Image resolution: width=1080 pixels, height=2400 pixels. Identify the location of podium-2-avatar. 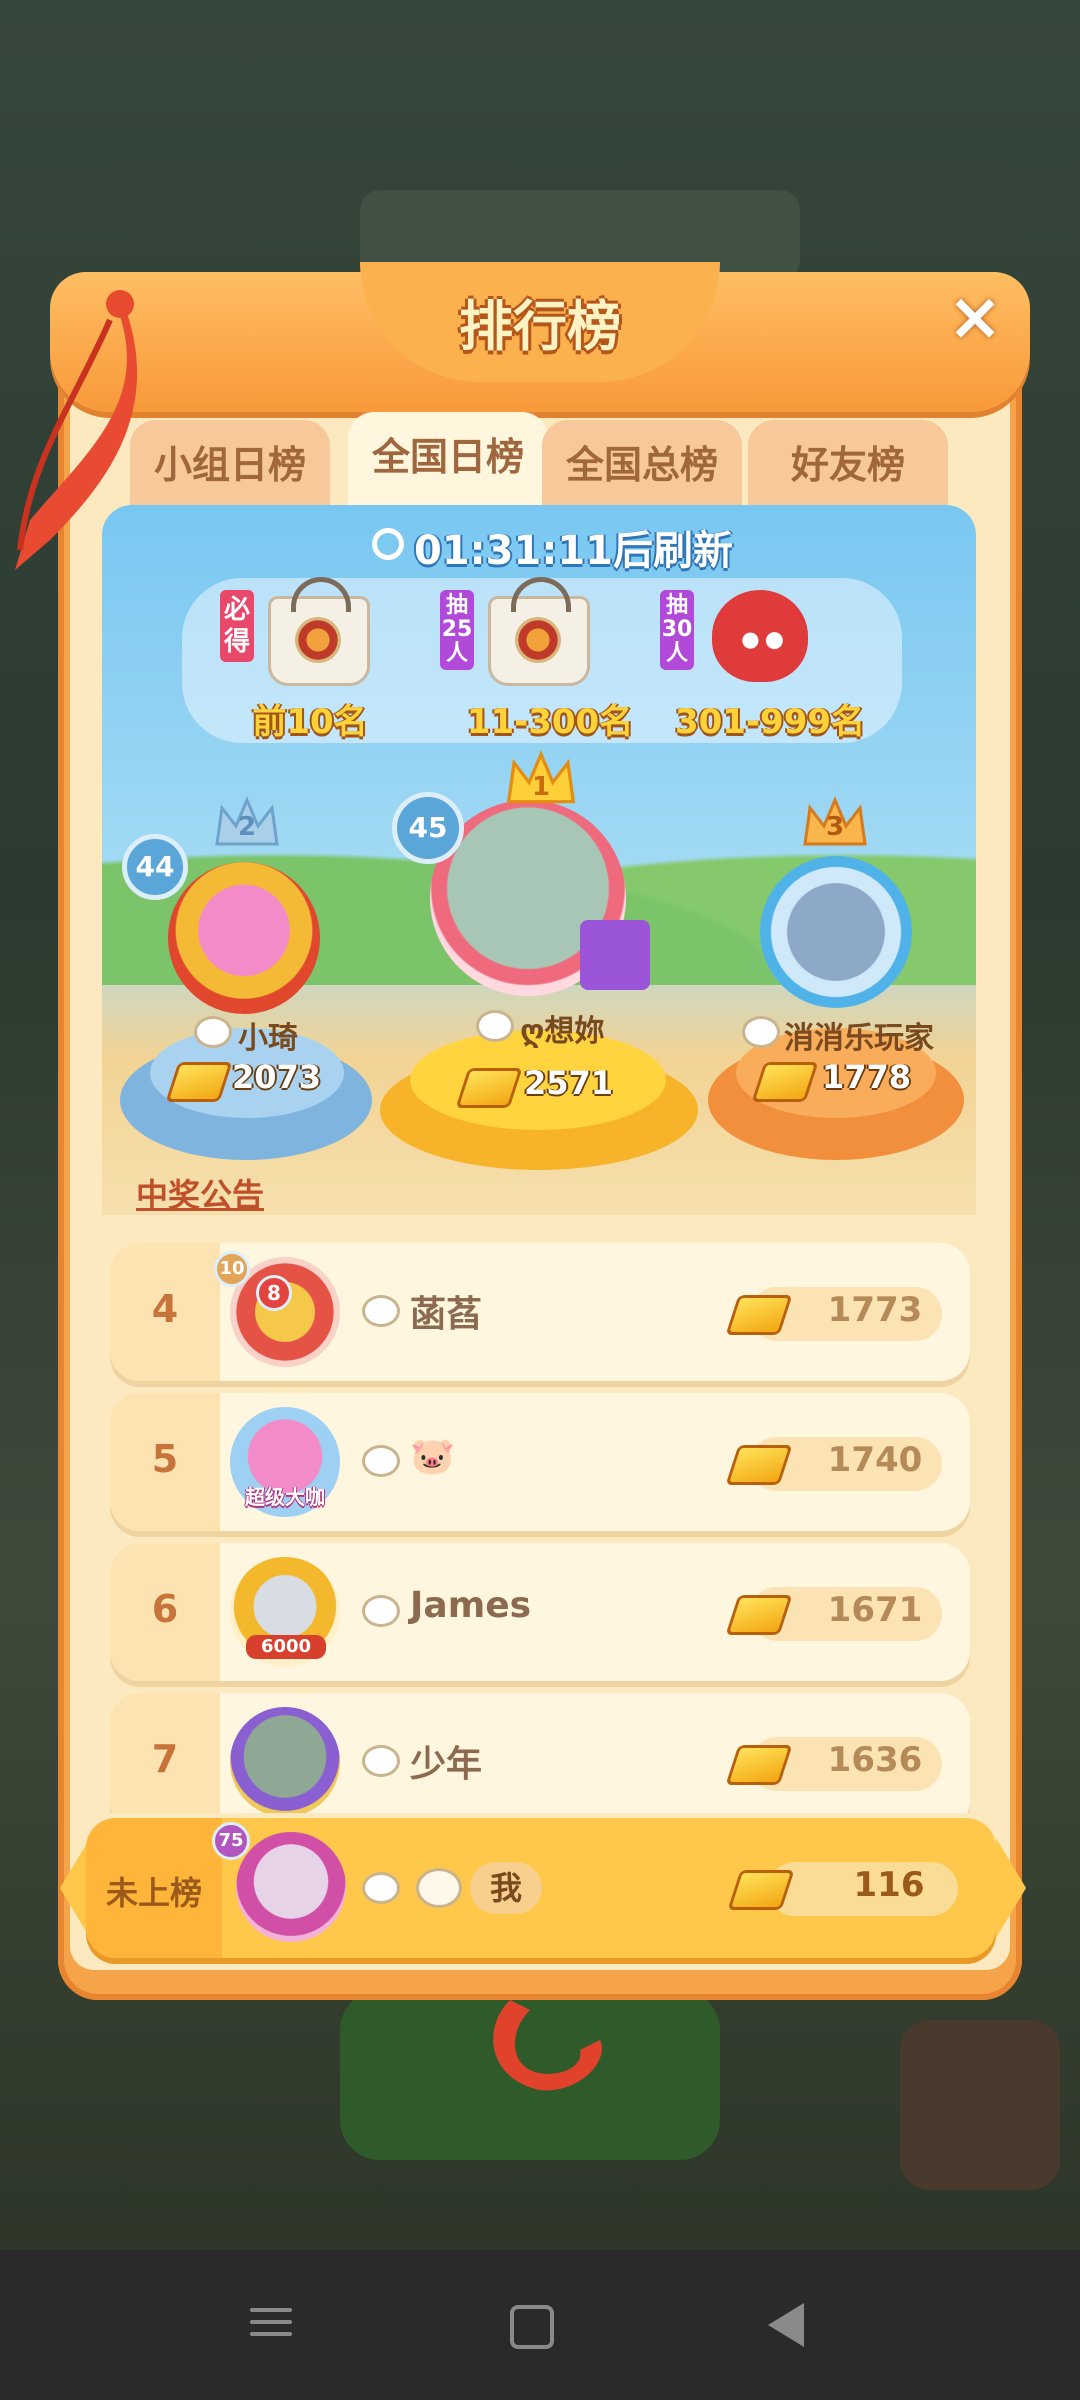
(244, 938).